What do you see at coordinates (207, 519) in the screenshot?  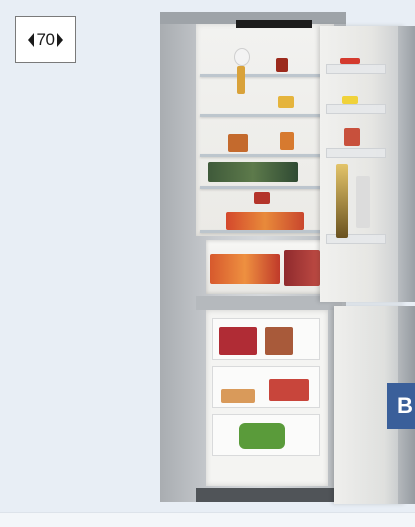 I see `bottom-strip` at bounding box center [207, 519].